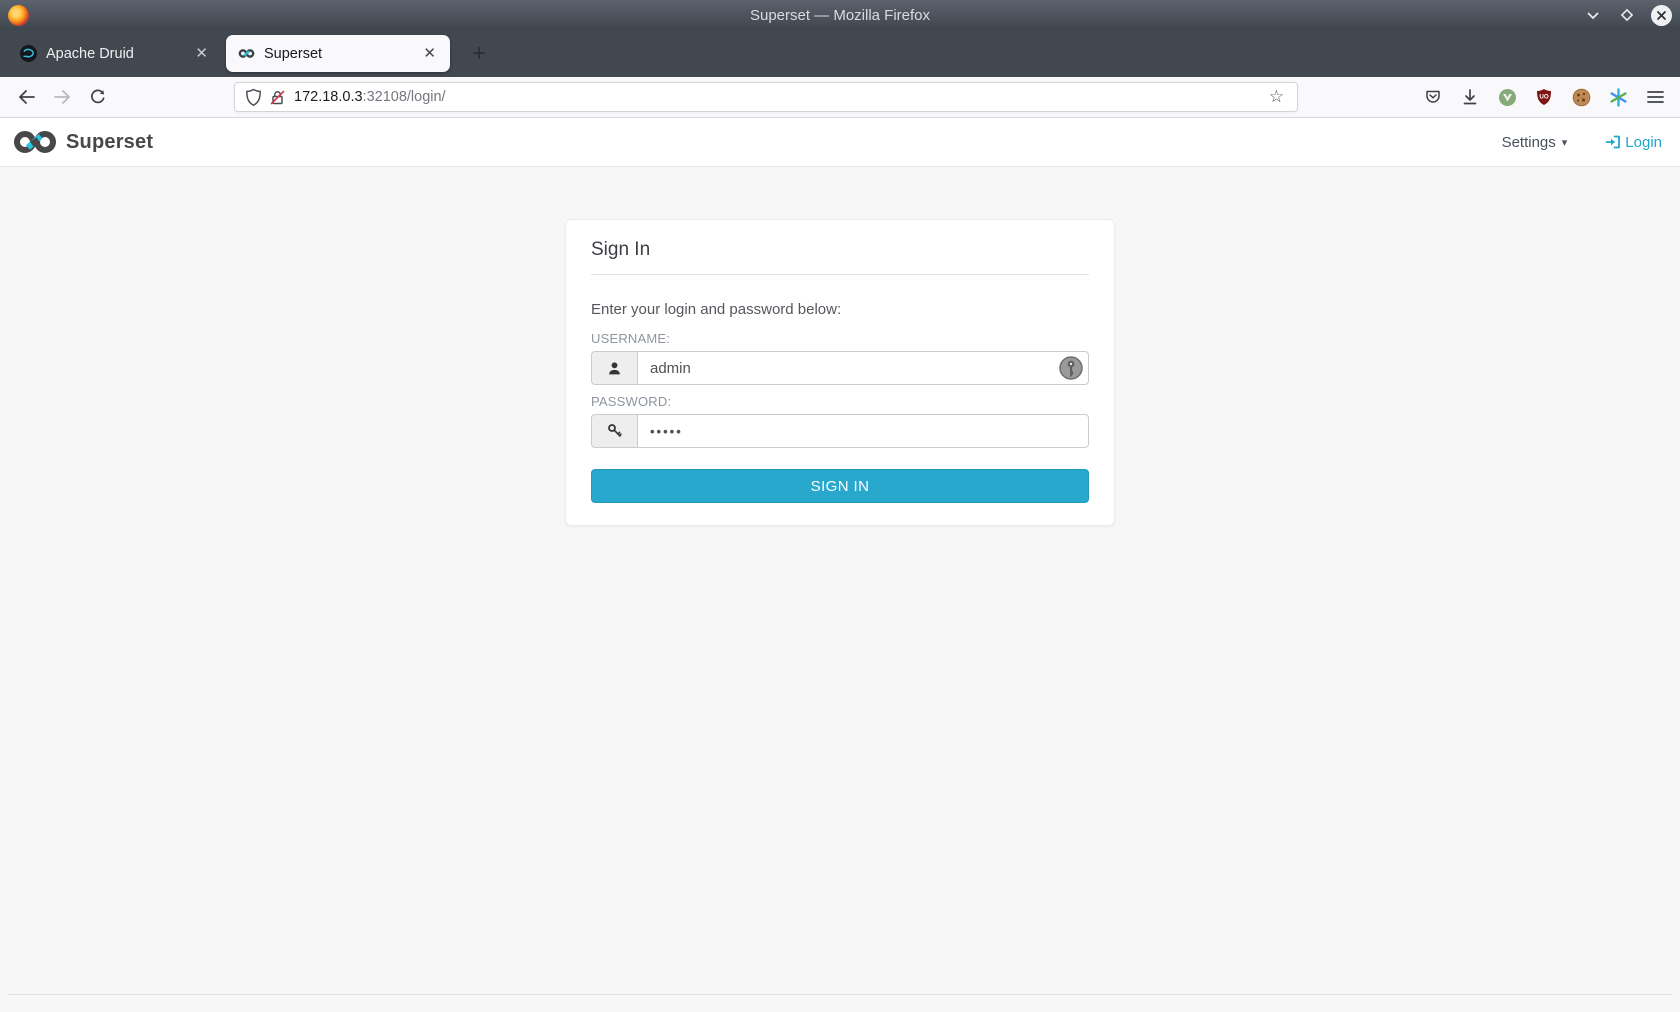  I want to click on chevron-down-icon: ▾, so click(1564, 142).